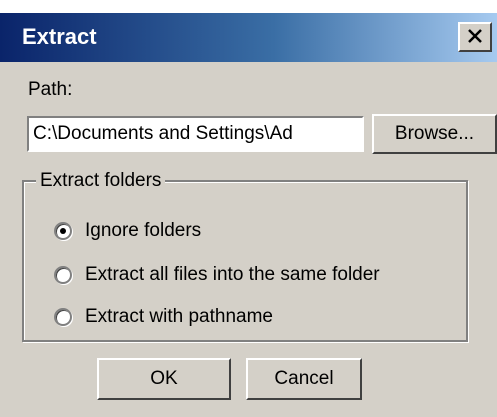  I want to click on ok-button: OK, so click(164, 379).